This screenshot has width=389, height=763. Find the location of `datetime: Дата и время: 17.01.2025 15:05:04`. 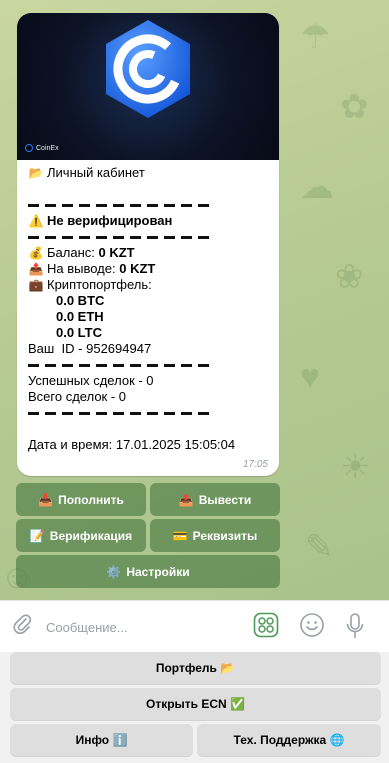

datetime: Дата и время: 17.01.2025 15:05:04 is located at coordinates (132, 444).